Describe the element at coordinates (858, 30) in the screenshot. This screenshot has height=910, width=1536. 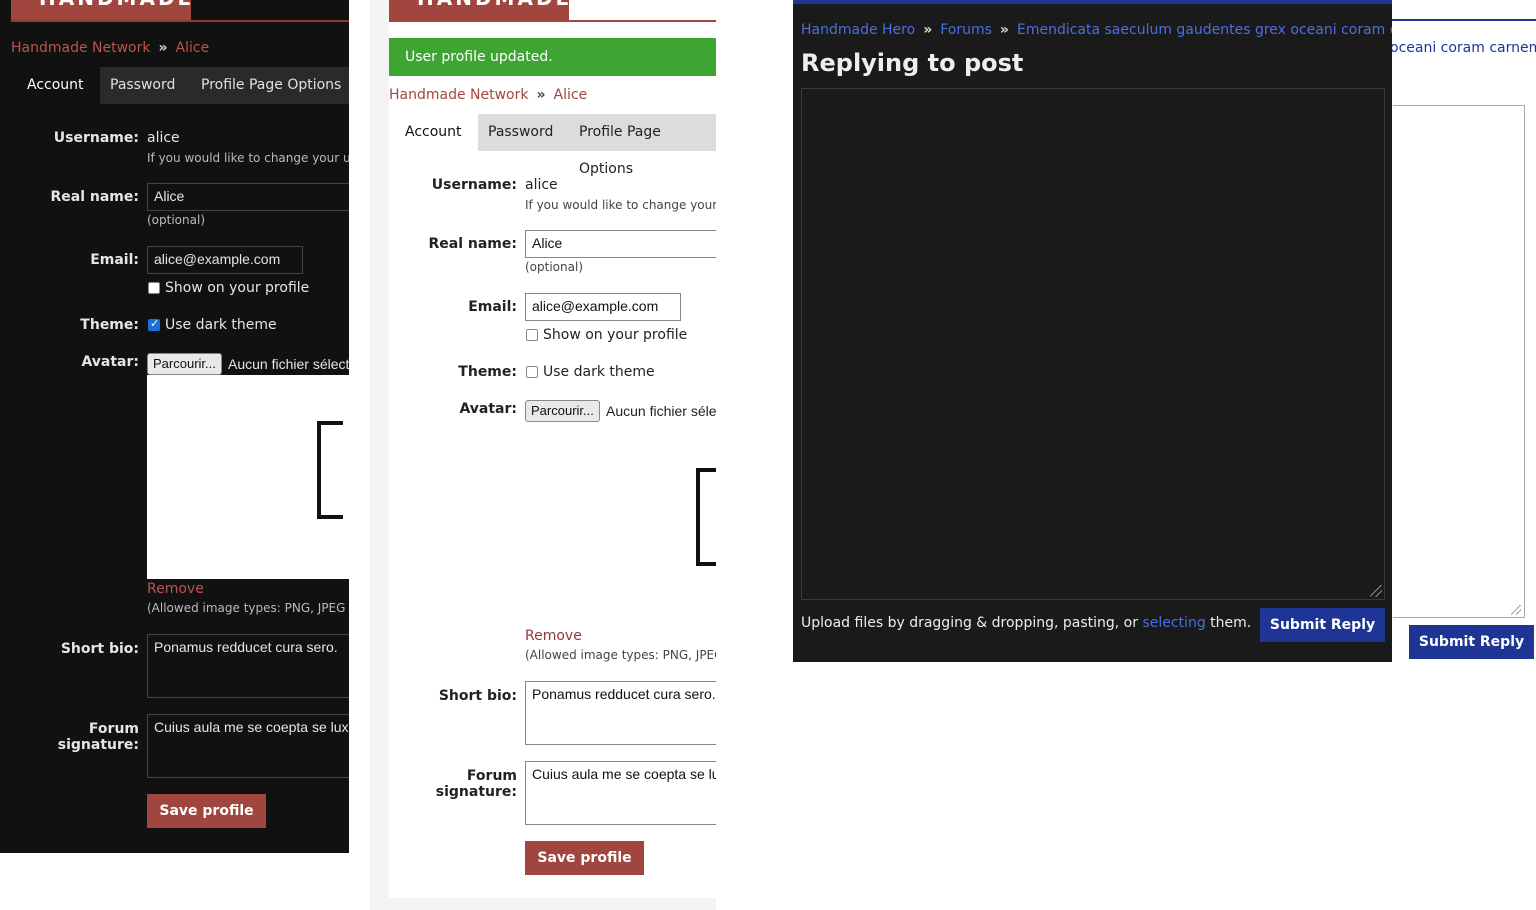
I see `breadcrumb-project-link: Handmade Hero` at that location.